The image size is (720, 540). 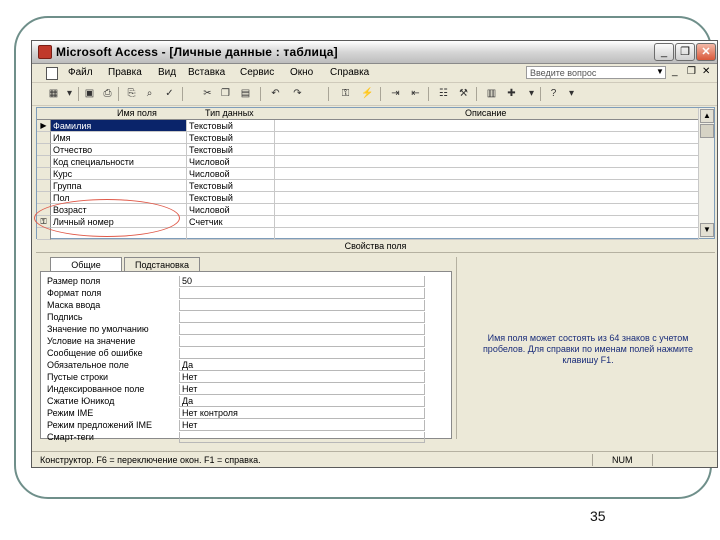 I want to click on toolbar-options-icon: ▾, so click(x=571, y=94).